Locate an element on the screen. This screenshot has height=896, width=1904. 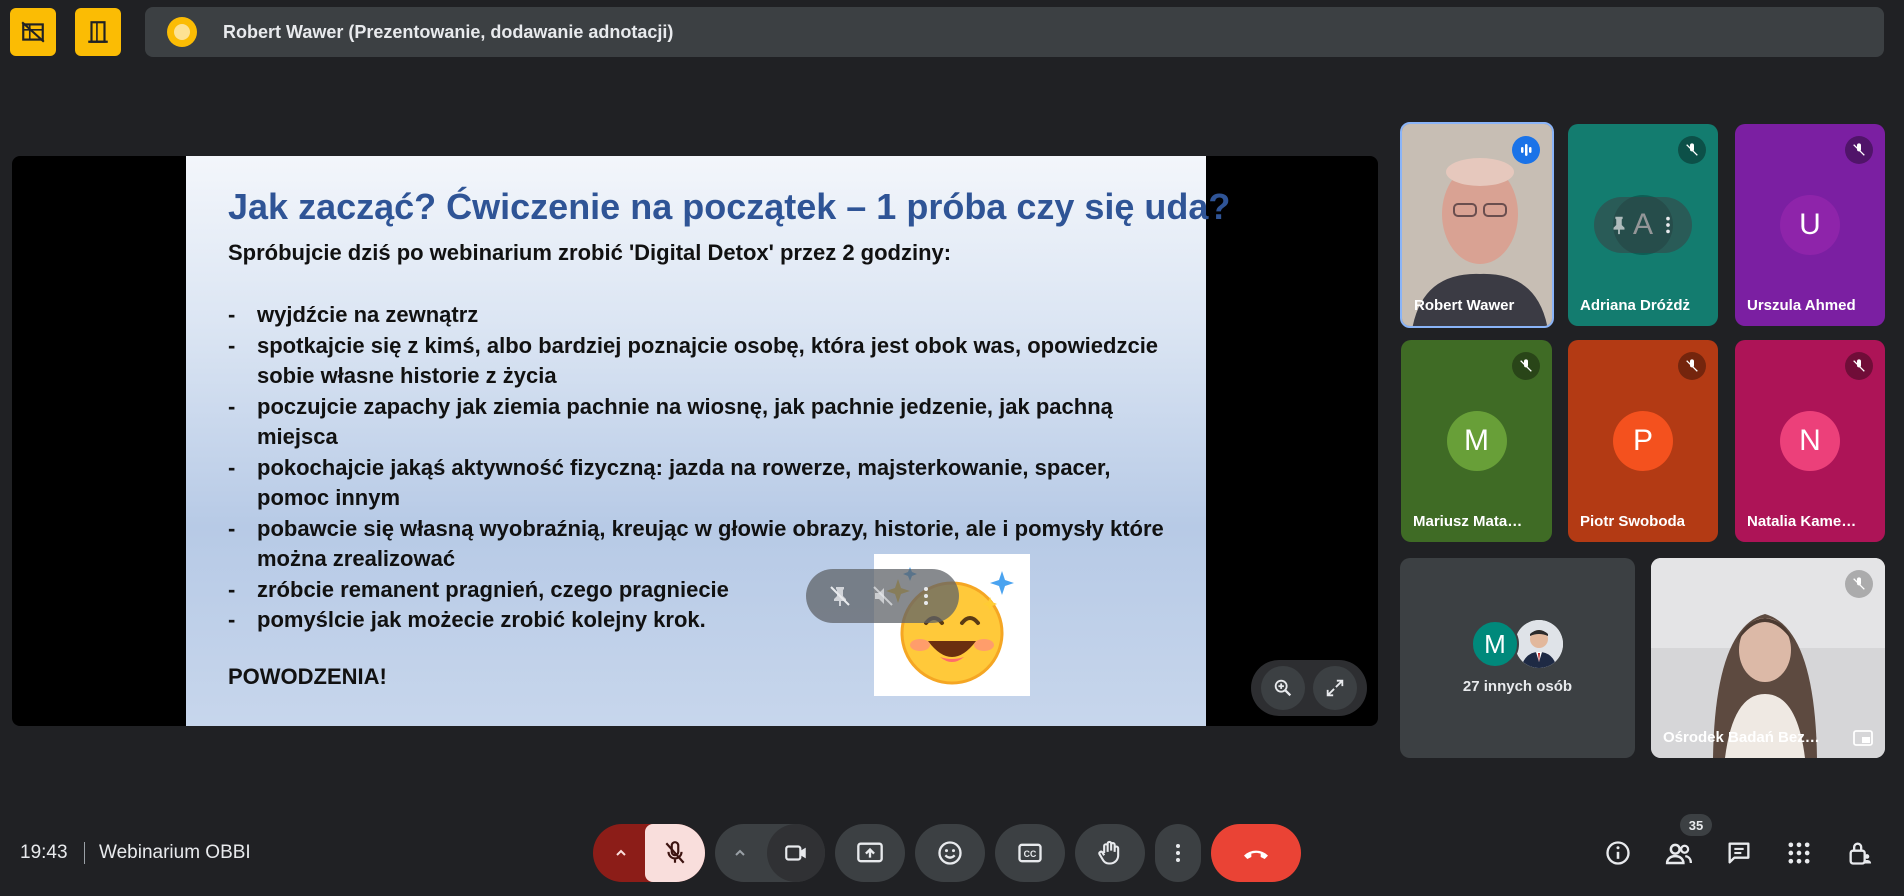
picture-in-picture-icon is located at coordinates (1863, 738).